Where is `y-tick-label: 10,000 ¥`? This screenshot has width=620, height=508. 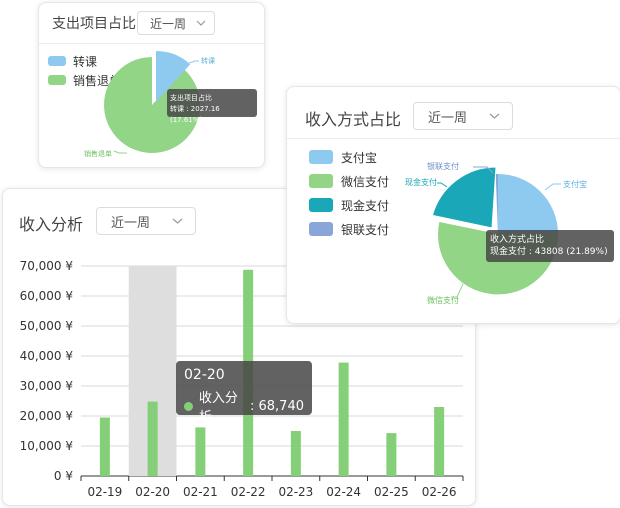 y-tick-label: 10,000 ¥ is located at coordinates (47, 446).